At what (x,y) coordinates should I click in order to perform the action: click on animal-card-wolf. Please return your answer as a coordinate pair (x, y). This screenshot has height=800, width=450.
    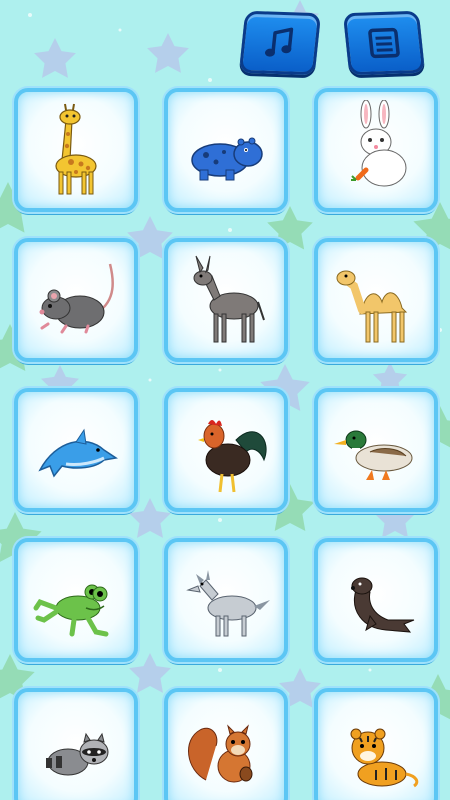
    Looking at the image, I should click on (226, 600).